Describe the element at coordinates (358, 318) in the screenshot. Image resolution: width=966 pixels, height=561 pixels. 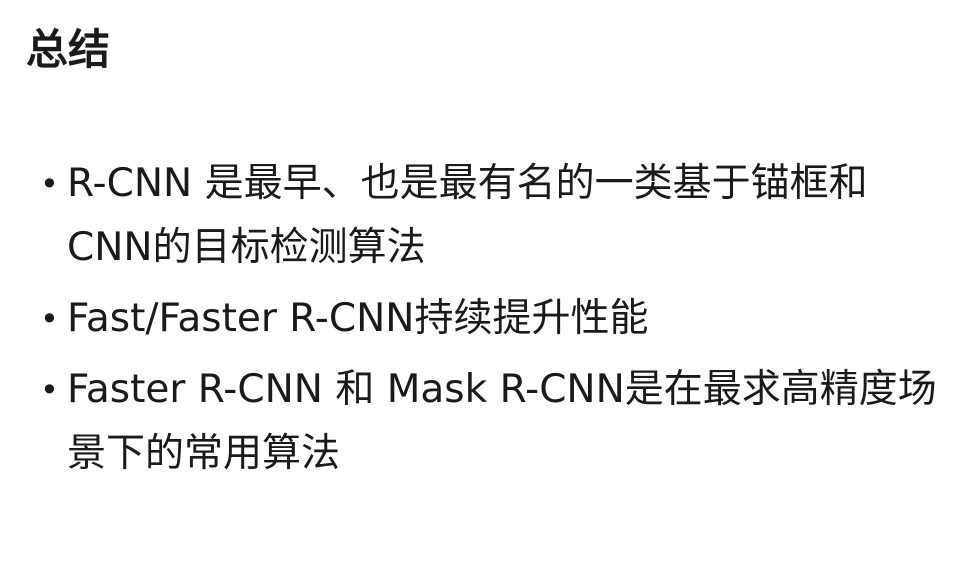
I see `bullet-text: Fast/Faster R-CNN持续提升性能` at that location.